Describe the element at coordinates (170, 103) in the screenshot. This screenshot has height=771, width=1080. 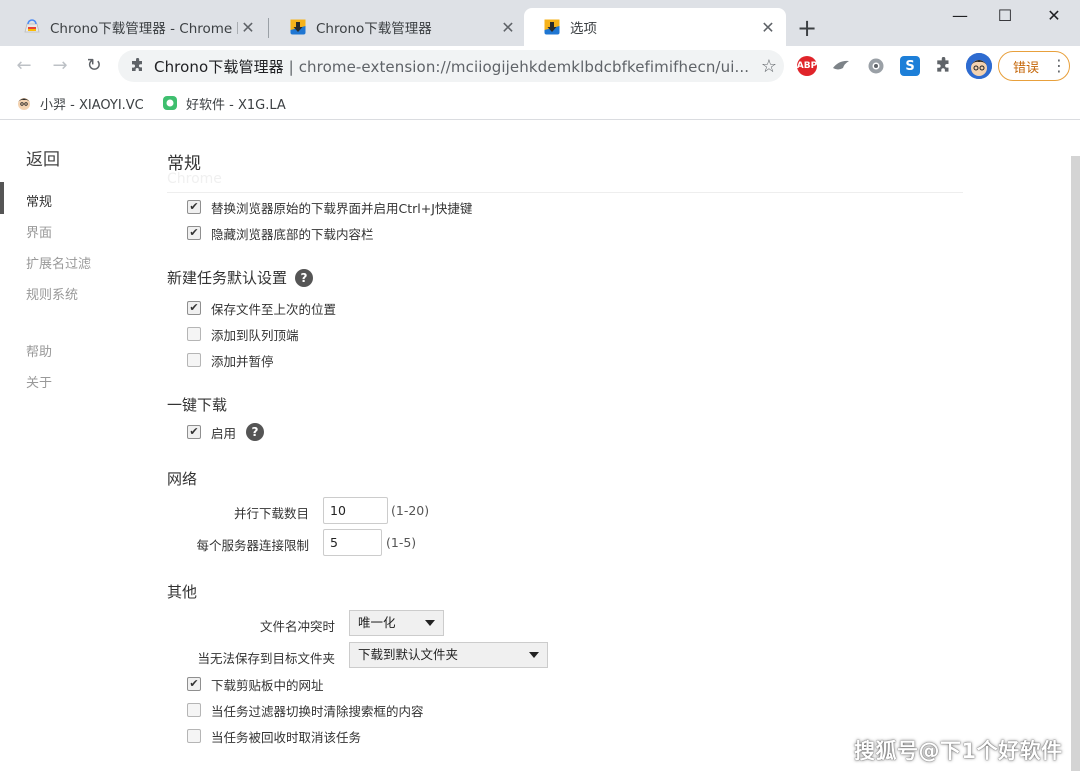
I see `leaf-logo-icon` at that location.